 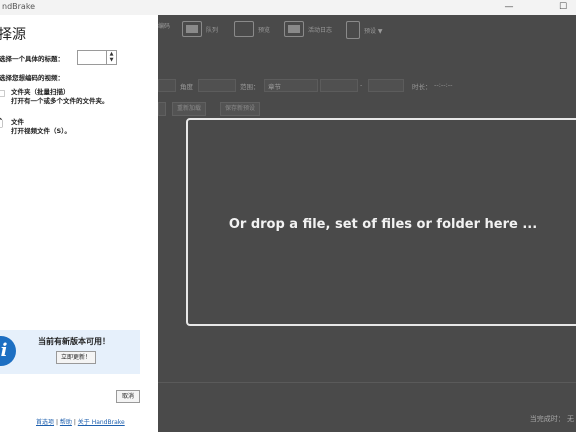 I want to click on window-title: ndBrake, so click(x=19, y=6).